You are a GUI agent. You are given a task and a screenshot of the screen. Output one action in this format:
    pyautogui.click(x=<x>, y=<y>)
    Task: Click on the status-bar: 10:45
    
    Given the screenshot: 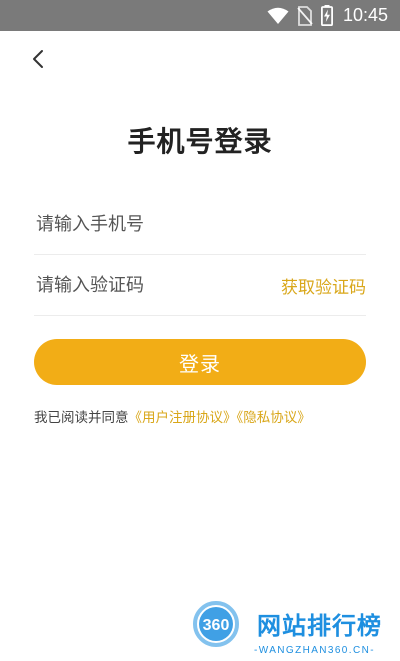 What is the action you would take?
    pyautogui.click(x=200, y=15)
    